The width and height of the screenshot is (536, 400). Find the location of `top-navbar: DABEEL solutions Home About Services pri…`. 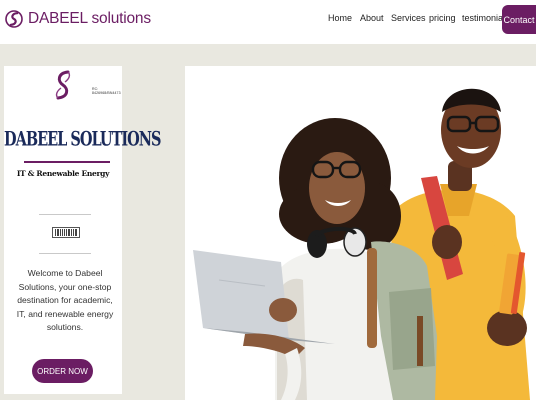

top-navbar: DABEEL solutions Home About Services pri… is located at coordinates (268, 22).